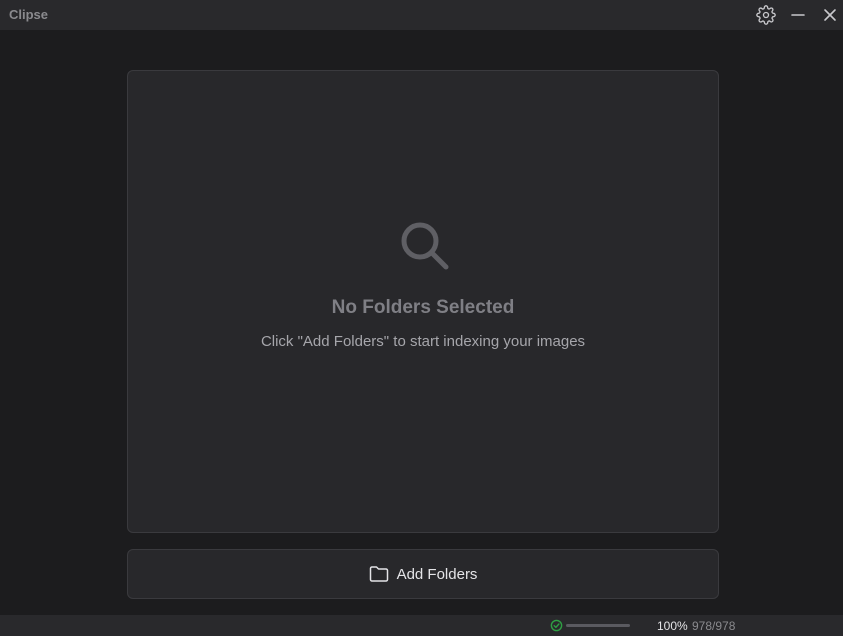 The width and height of the screenshot is (843, 636). I want to click on gear-icon, so click(766, 15).